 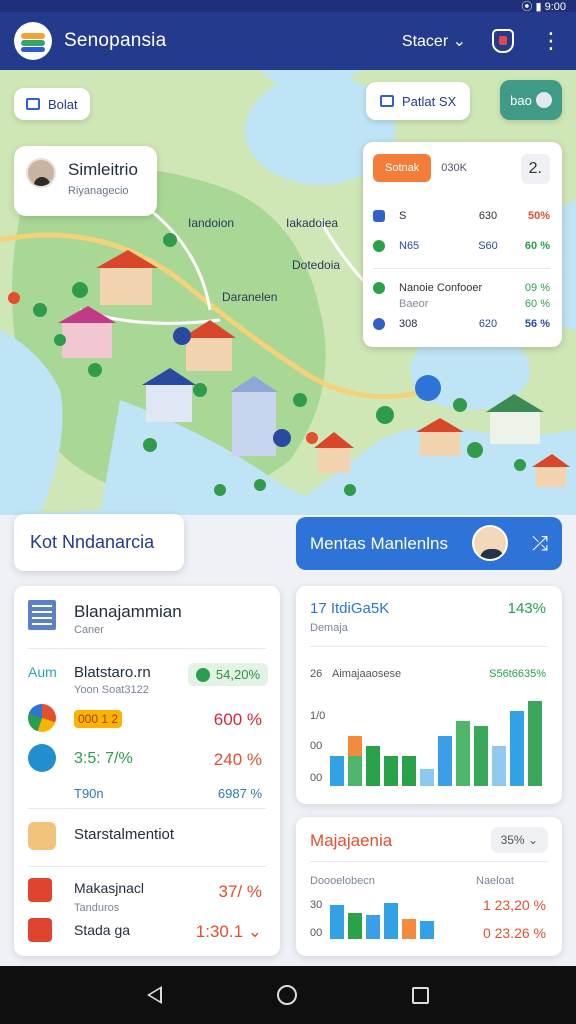 What do you see at coordinates (540, 544) in the screenshot?
I see `shuffle-icon: ⤮` at bounding box center [540, 544].